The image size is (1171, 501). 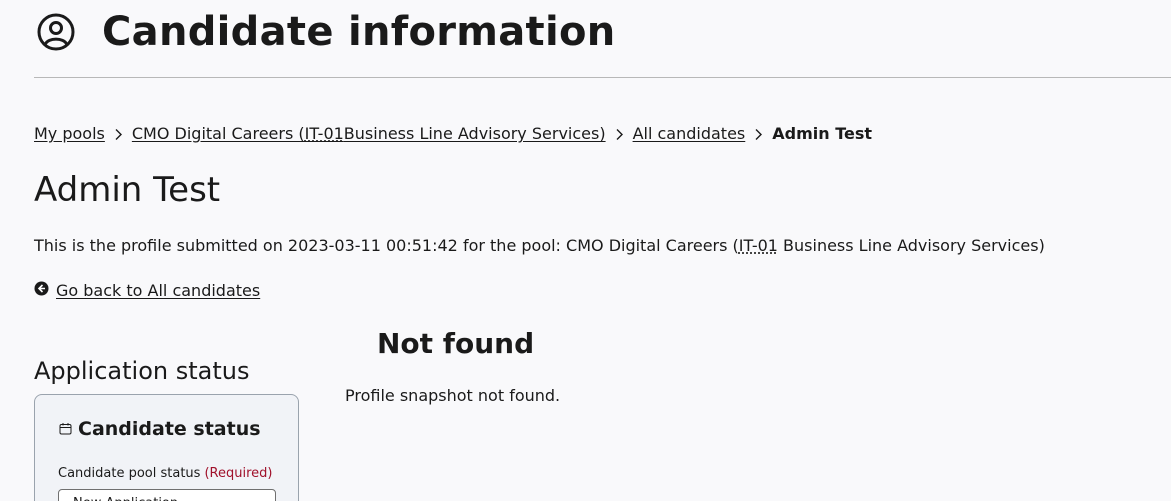 What do you see at coordinates (456, 343) in the screenshot?
I see `not-found-heading: Not found` at bounding box center [456, 343].